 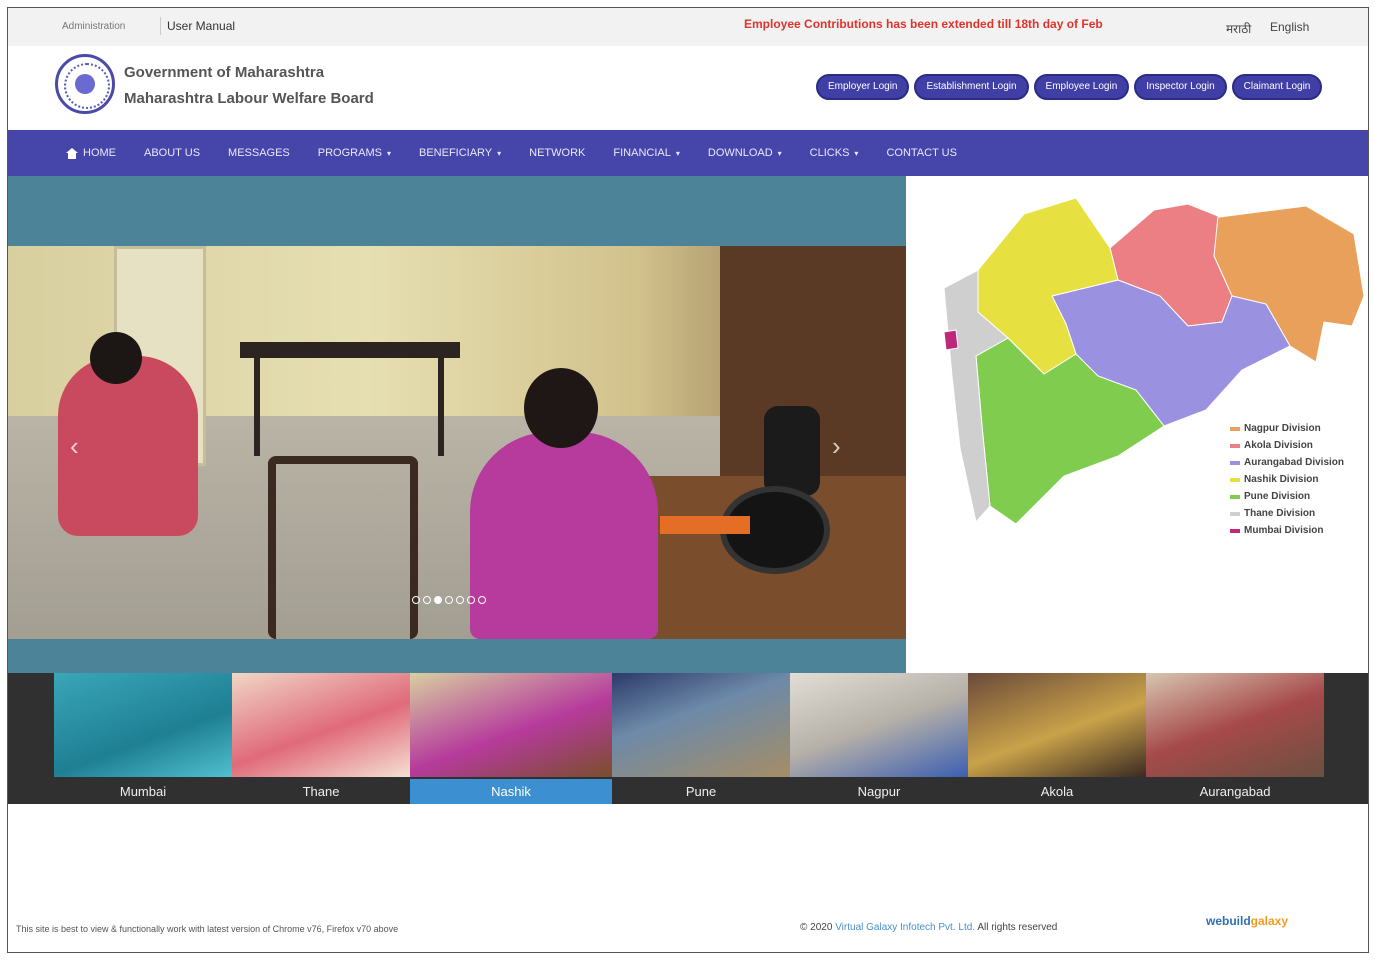 I want to click on copyright-suffix: All rights reserved, so click(x=1017, y=927).